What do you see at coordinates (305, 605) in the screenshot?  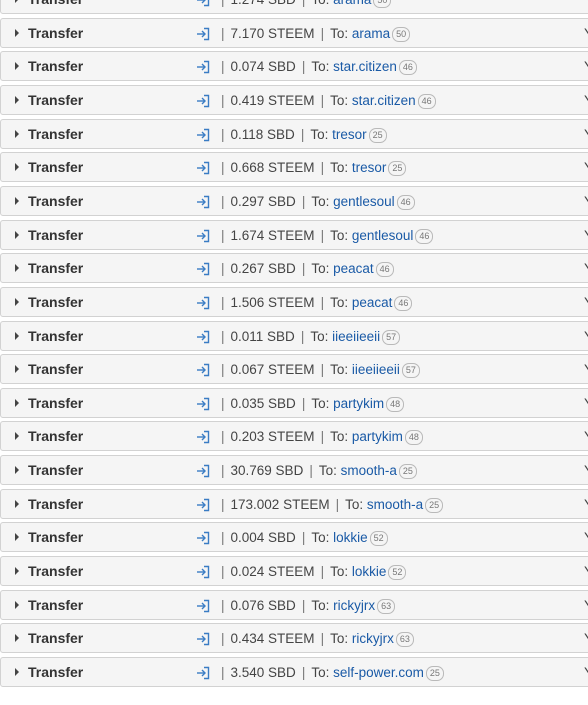 I see `operation-detail: | 0.076 SBD | To: rickyjrx 63` at bounding box center [305, 605].